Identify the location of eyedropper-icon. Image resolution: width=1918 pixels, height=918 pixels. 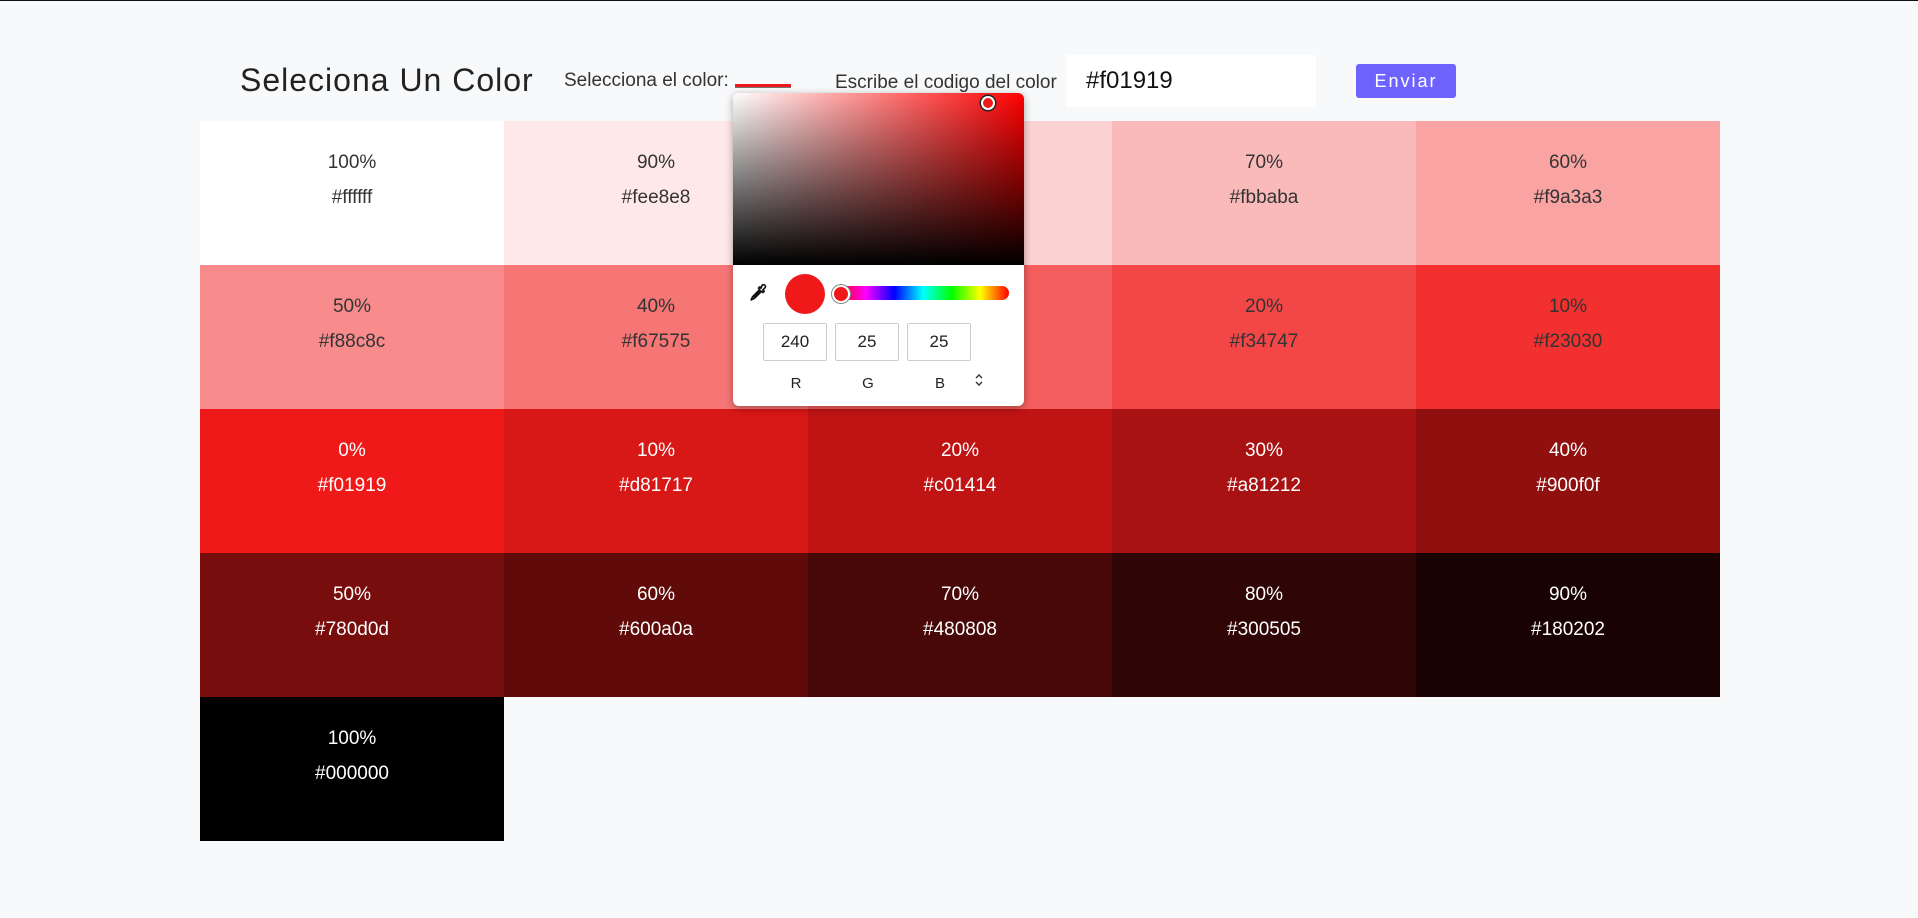
(758, 293).